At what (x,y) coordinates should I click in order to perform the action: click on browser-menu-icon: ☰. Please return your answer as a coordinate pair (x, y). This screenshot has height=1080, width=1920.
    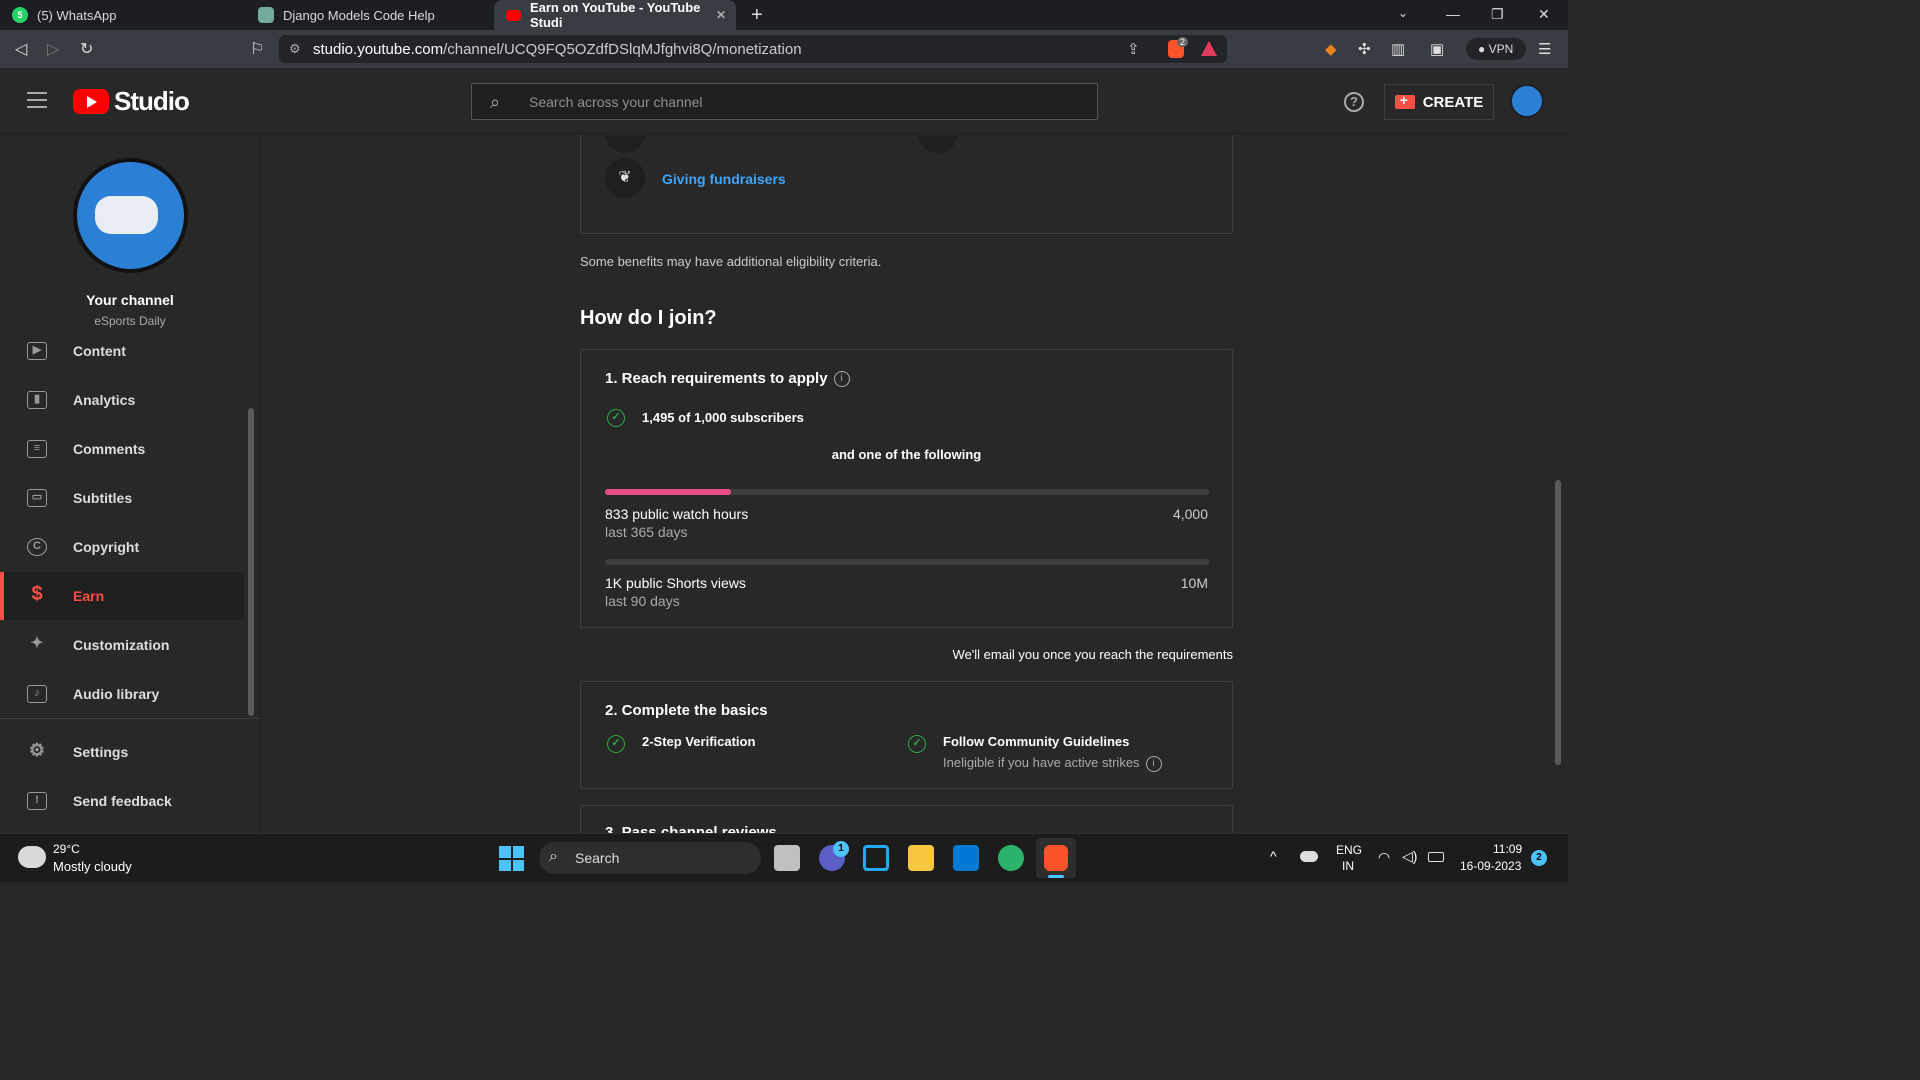
    Looking at the image, I should click on (1544, 49).